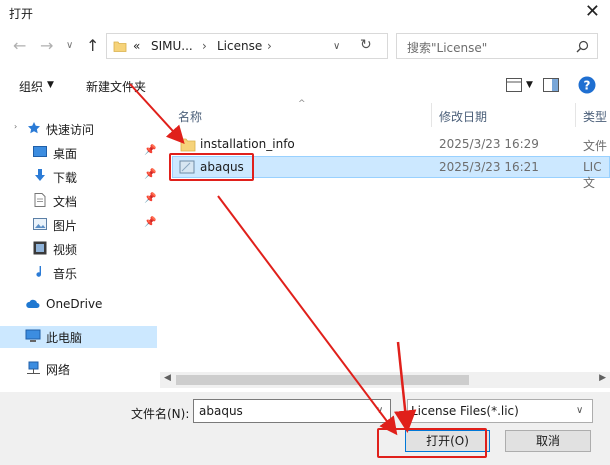 The image size is (610, 465). What do you see at coordinates (305, 86) in the screenshot?
I see `command-toolbar: 组织 ▼ 新建文件夹 ▼ ?` at bounding box center [305, 86].